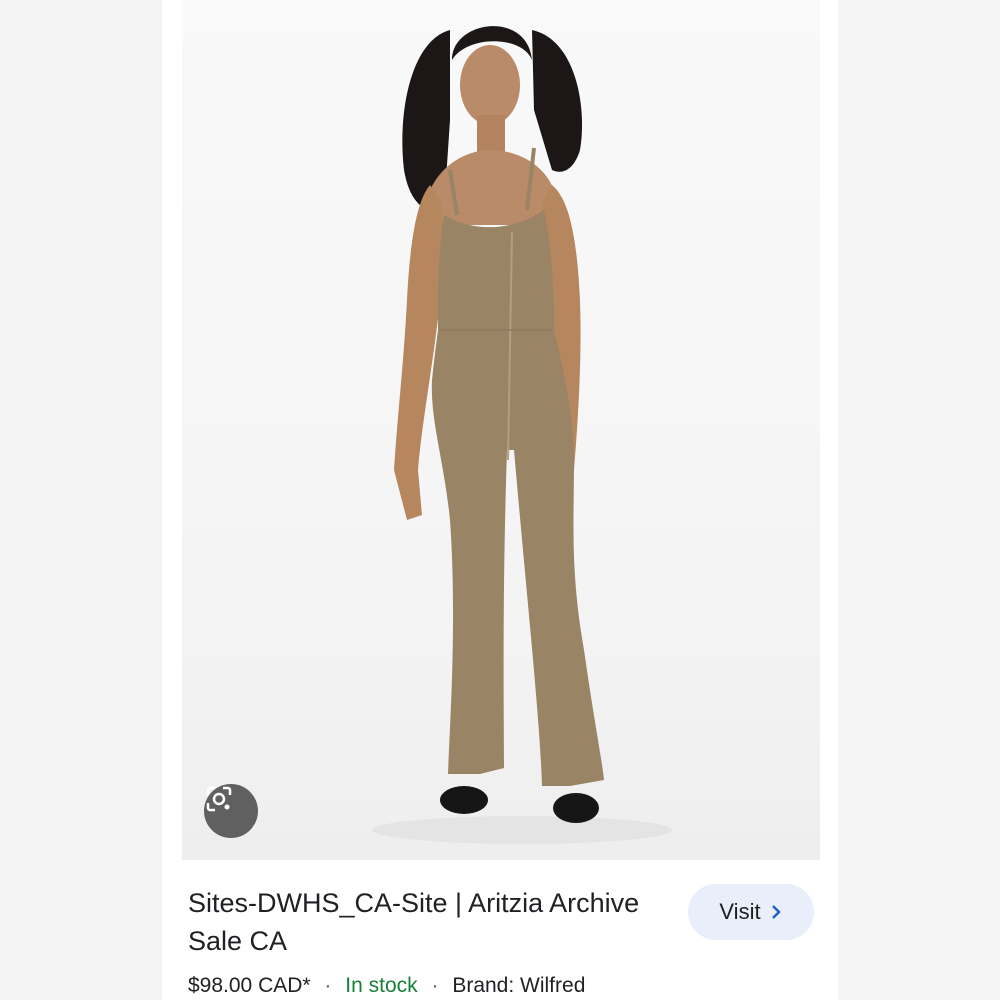 This screenshot has height=1000, width=1000. I want to click on stock-status: In stock, so click(381, 985).